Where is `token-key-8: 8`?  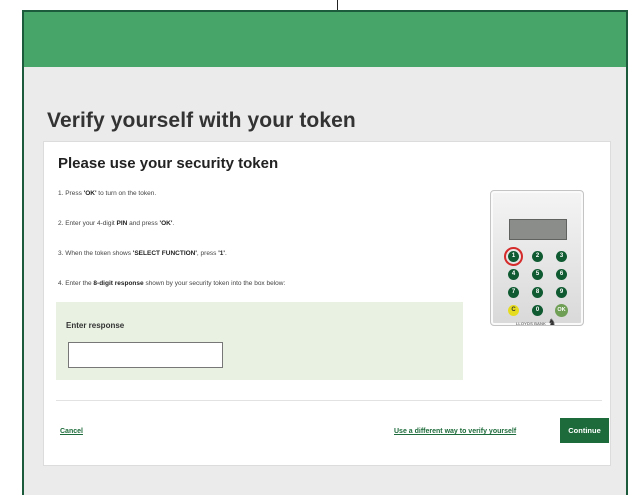 token-key-8: 8 is located at coordinates (537, 292).